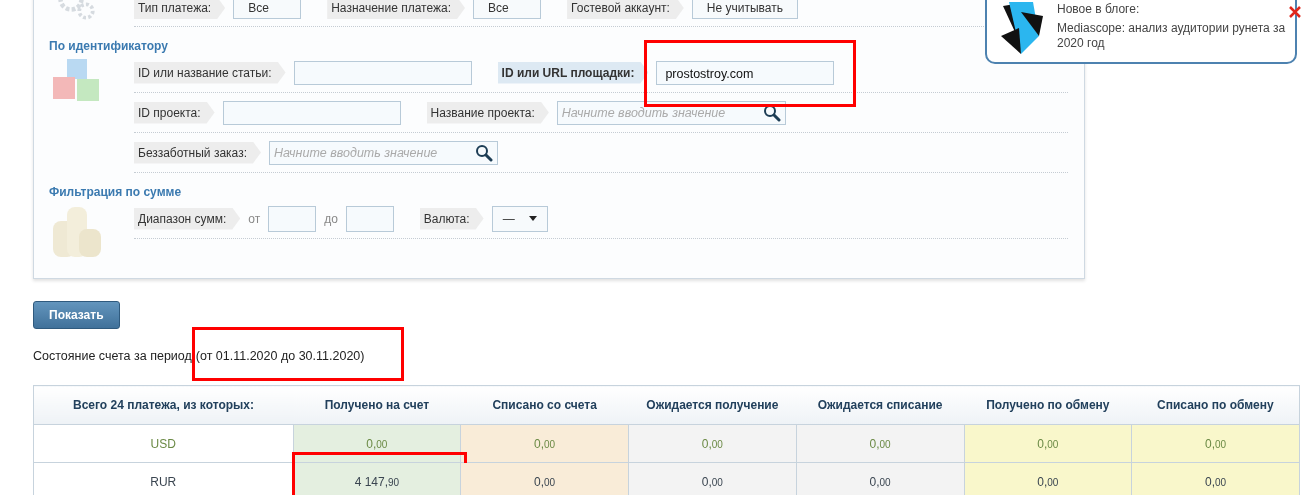 This screenshot has width=1309, height=495. I want to click on column-header: Всего 24 платежа, из которых:, so click(163, 405).